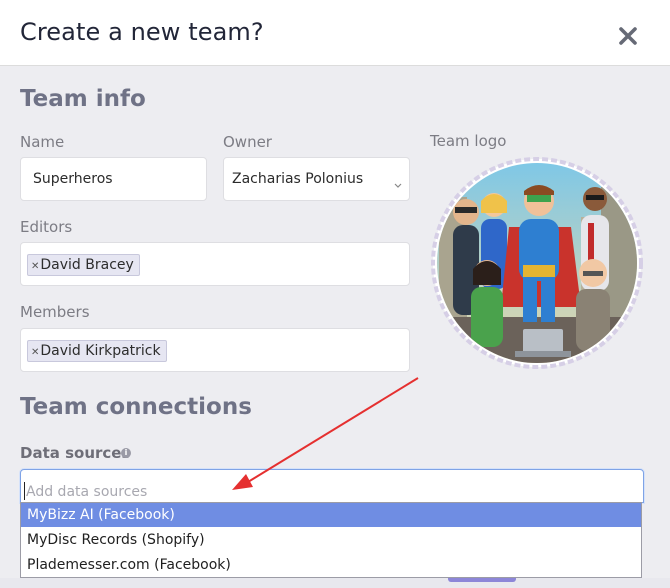  Describe the element at coordinates (628, 36) in the screenshot. I see `close-icon` at that location.